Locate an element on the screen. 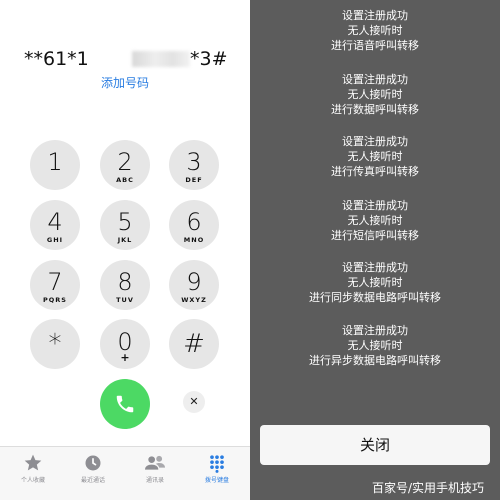 Image resolution: width=500 pixels, height=500 pixels. result-message-sync-data: 设置注册成功 无人接听时 进行同步数据电路呼叫转移 is located at coordinates (375, 282).